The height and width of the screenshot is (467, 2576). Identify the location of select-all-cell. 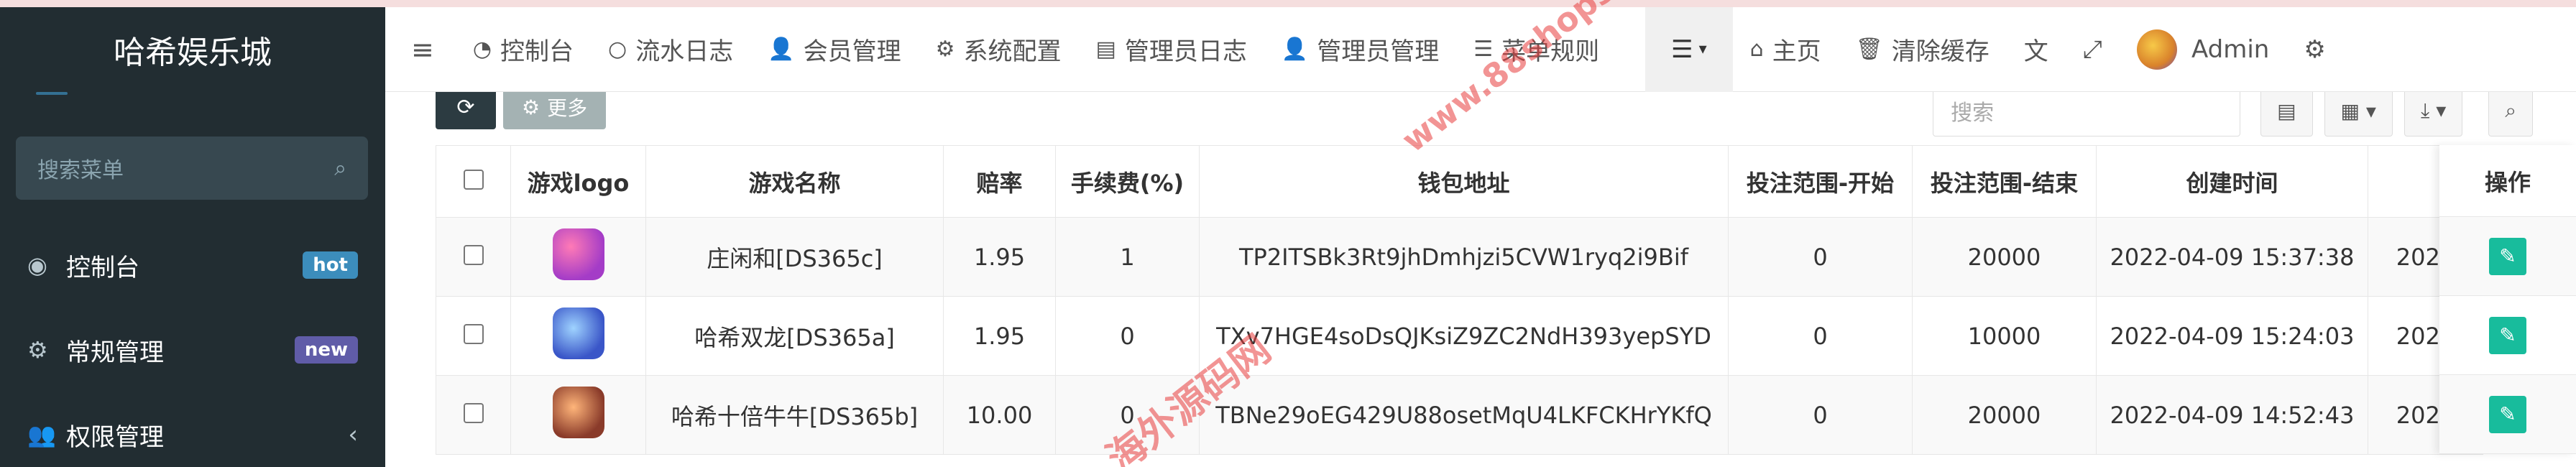
(473, 181).